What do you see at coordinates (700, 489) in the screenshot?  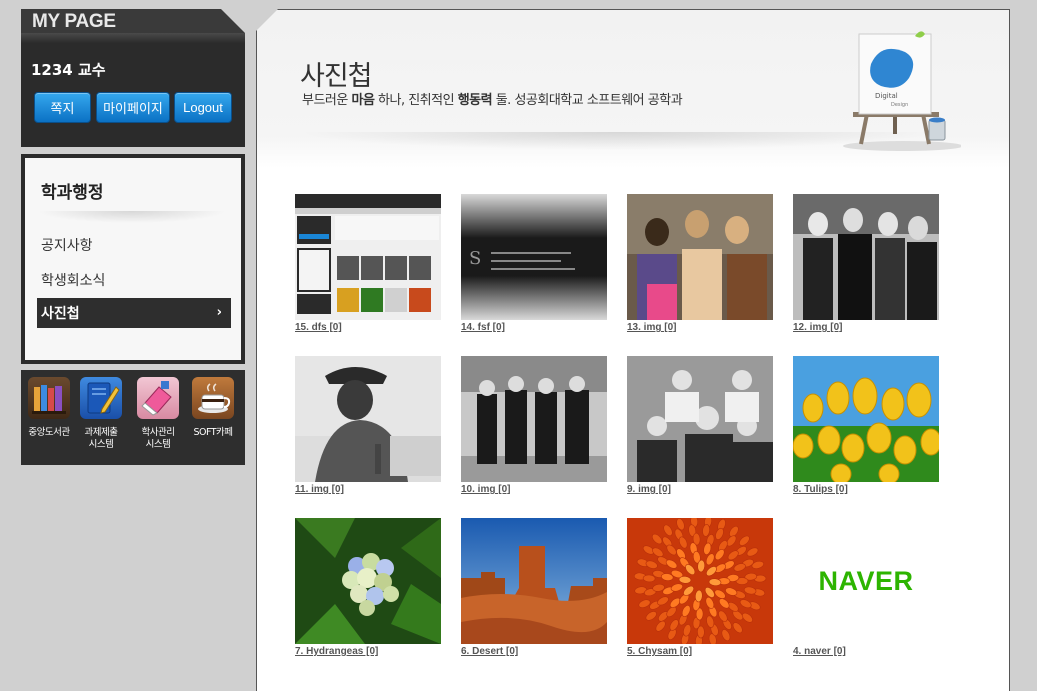 I see `gallery-caption-link: 9. img [0]` at bounding box center [700, 489].